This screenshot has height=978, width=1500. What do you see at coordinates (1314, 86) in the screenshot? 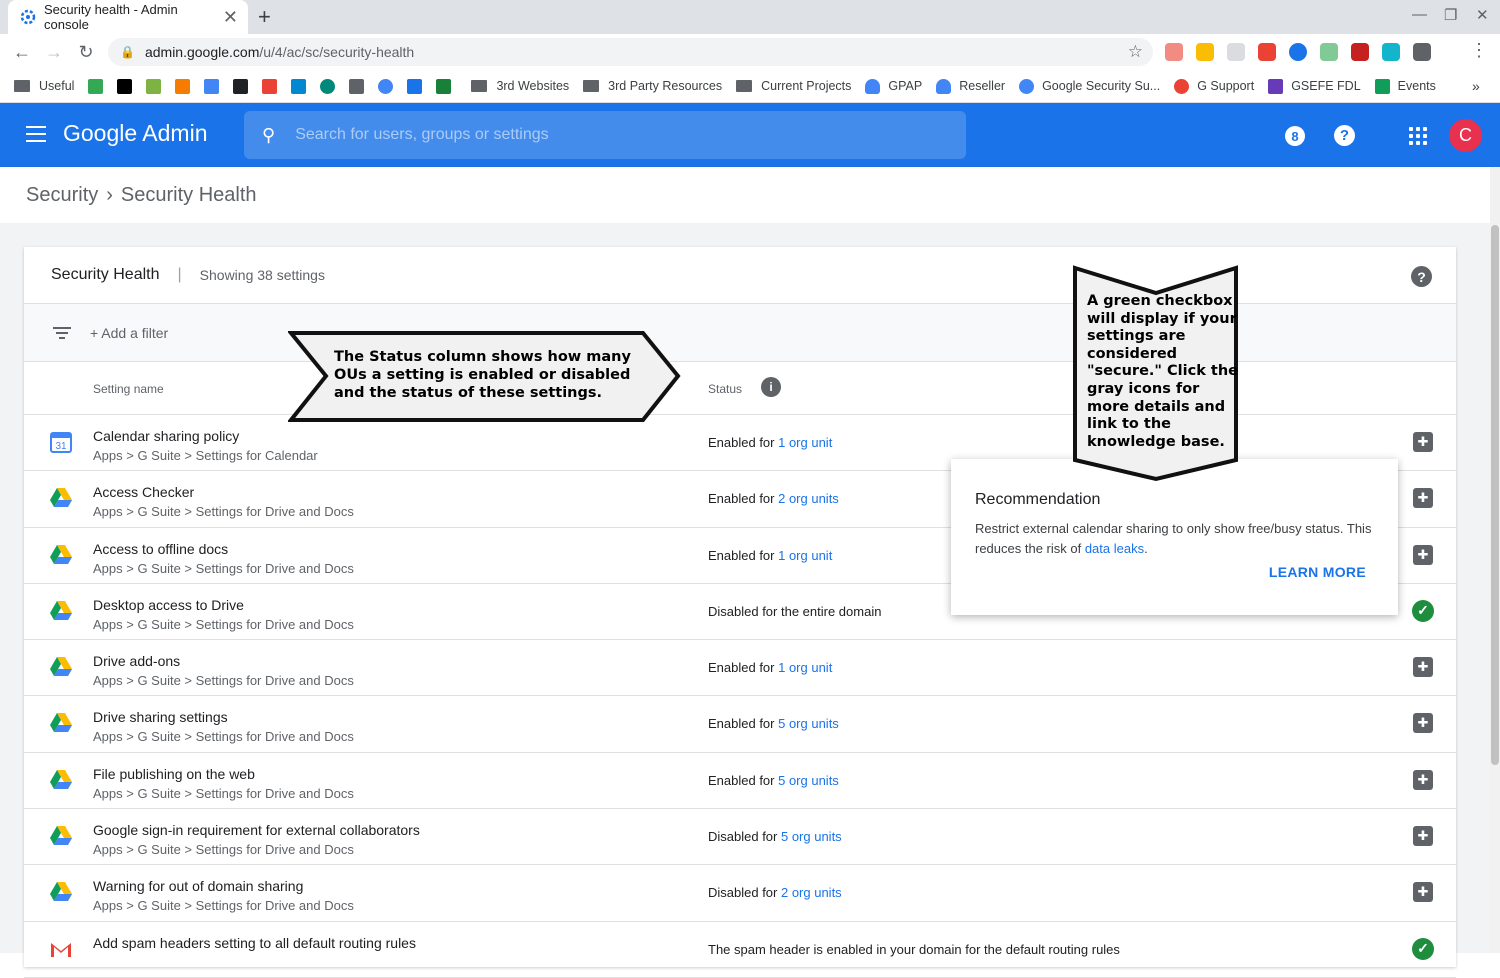
I see `bookmark-gsefe-fdl: GSEFE FDL` at bounding box center [1314, 86].